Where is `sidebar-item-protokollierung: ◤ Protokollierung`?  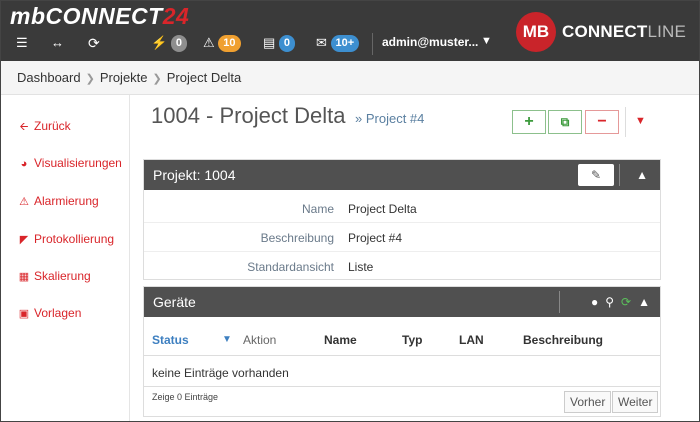 sidebar-item-protokollierung: ◤ Protokollierung is located at coordinates (65, 239).